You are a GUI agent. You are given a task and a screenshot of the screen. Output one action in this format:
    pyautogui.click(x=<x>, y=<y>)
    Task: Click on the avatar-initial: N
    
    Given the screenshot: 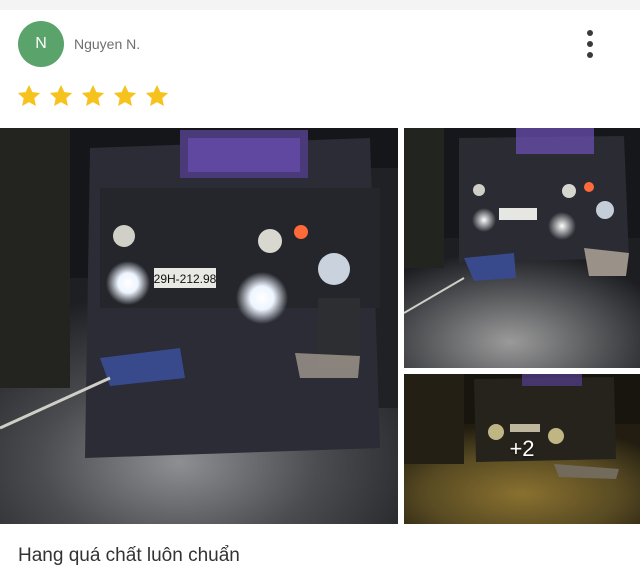 What is the action you would take?
    pyautogui.click(x=41, y=43)
    